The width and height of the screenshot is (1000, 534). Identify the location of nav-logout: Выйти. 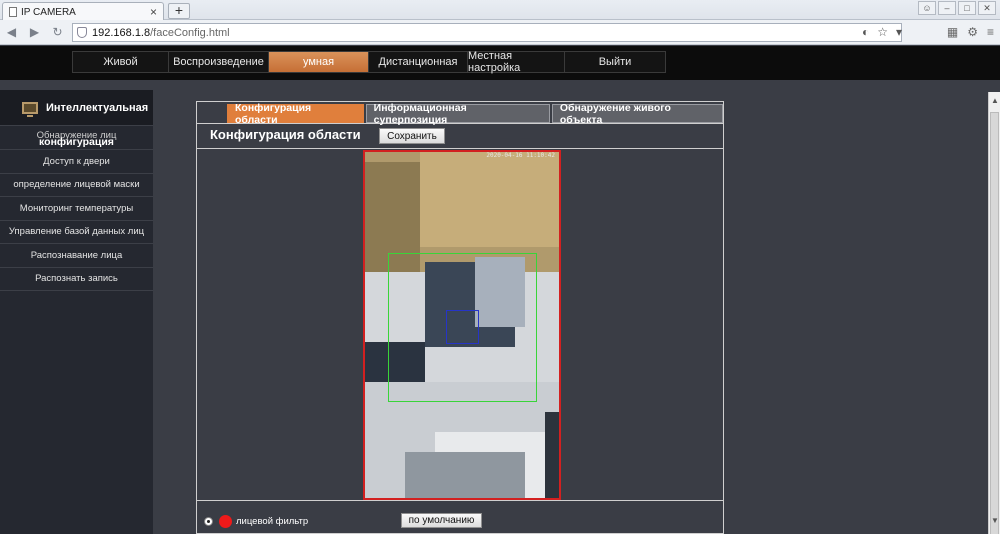
(615, 62).